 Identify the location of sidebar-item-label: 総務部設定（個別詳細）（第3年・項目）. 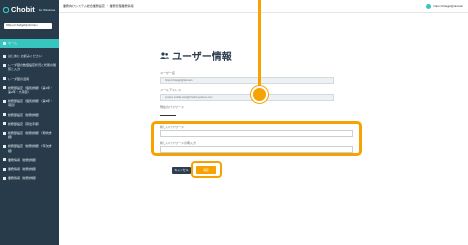
(31, 103).